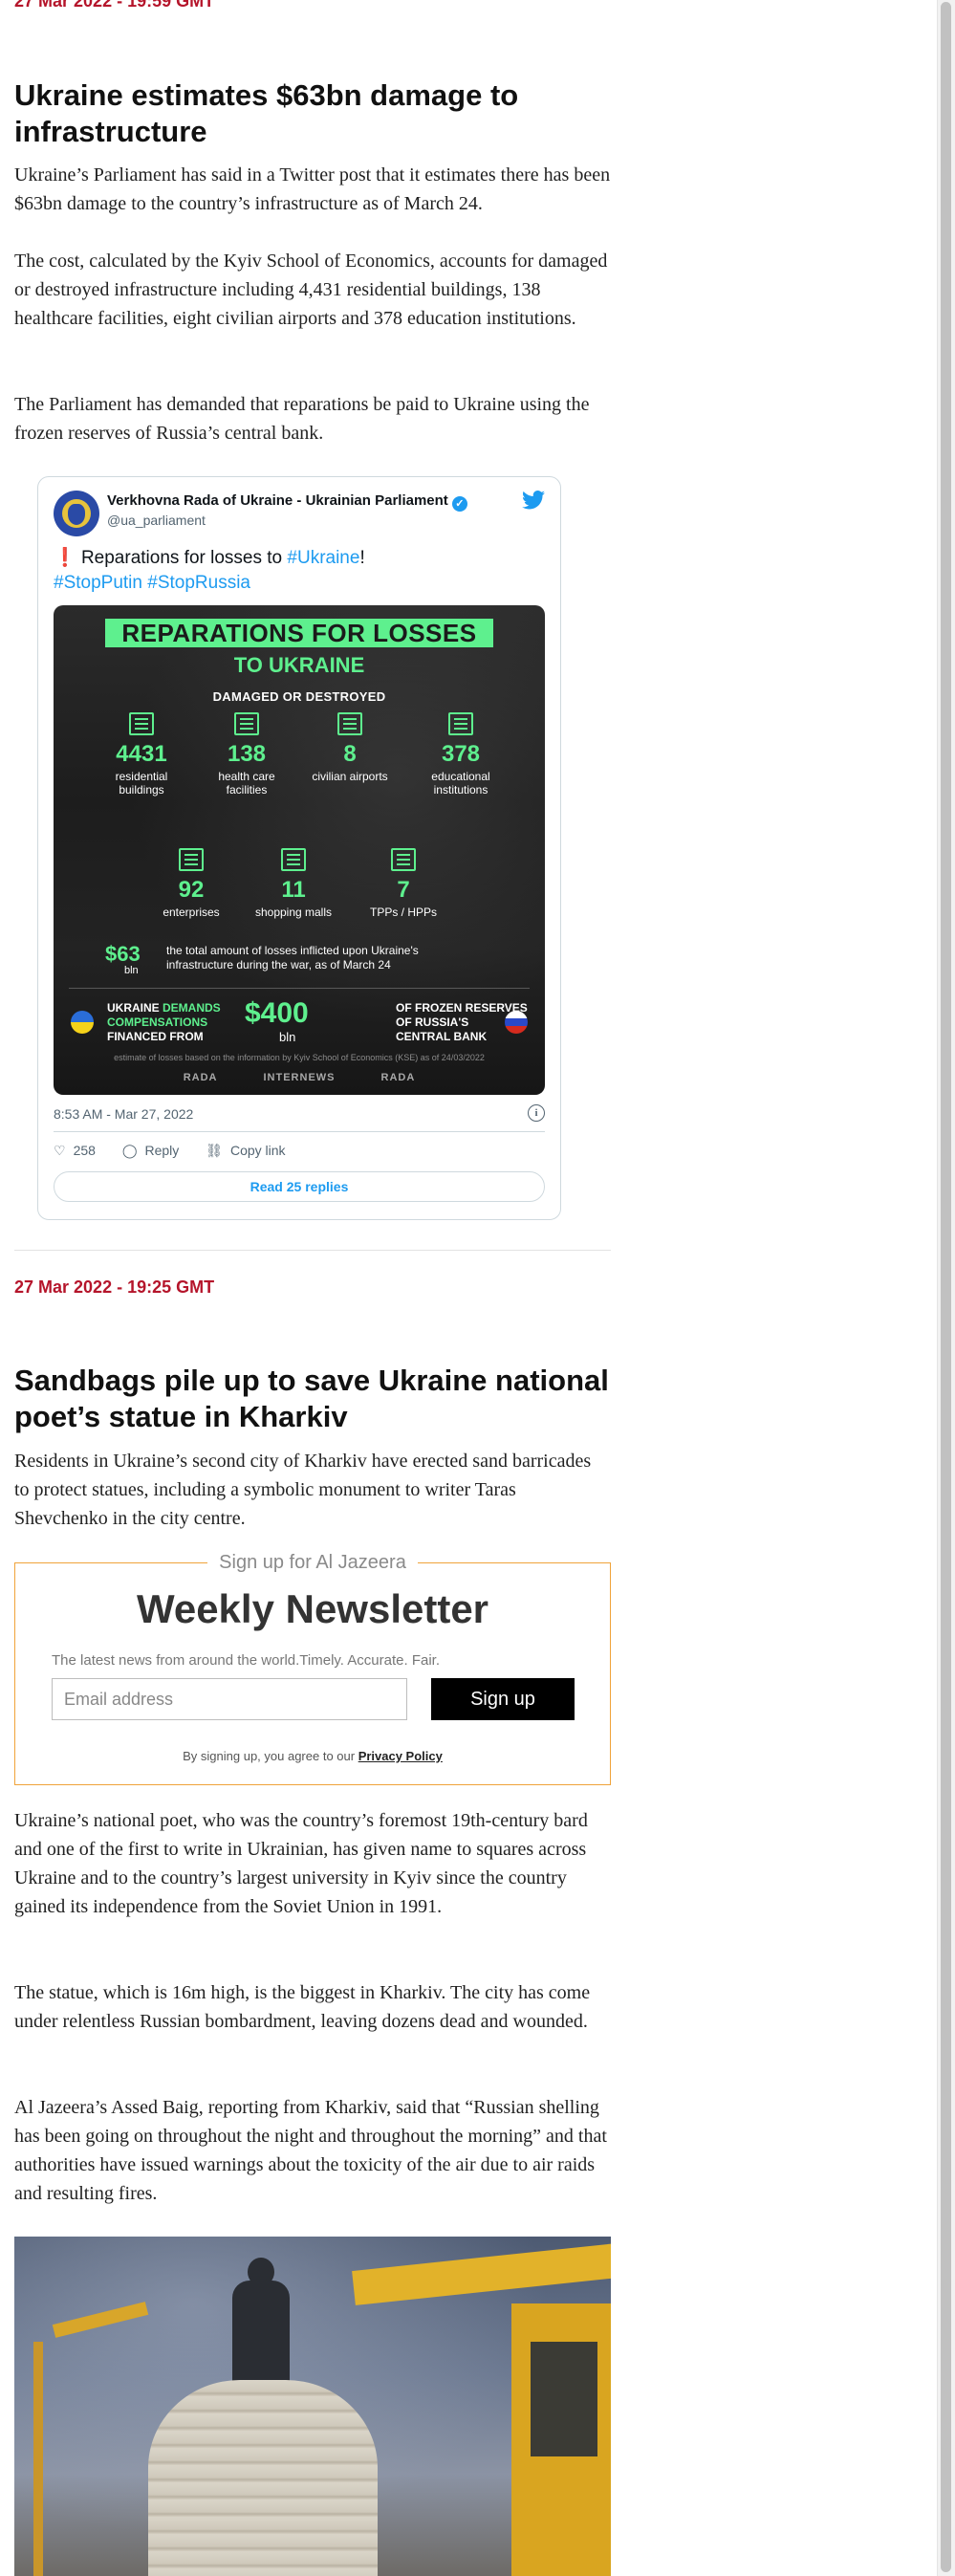 The height and width of the screenshot is (2576, 955). Describe the element at coordinates (65, 558) in the screenshot. I see `exclamation-icon: ❗` at that location.